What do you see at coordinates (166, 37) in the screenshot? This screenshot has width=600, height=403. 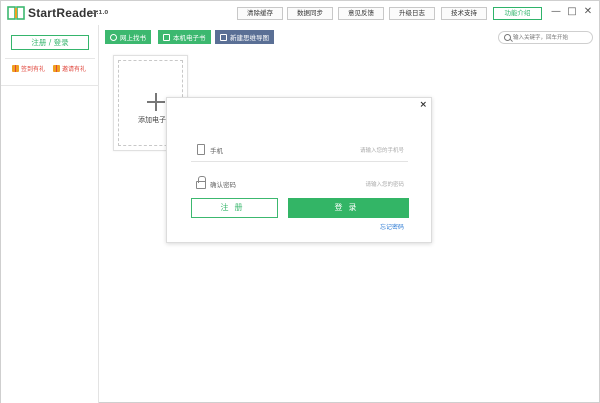 I see `import-icon` at bounding box center [166, 37].